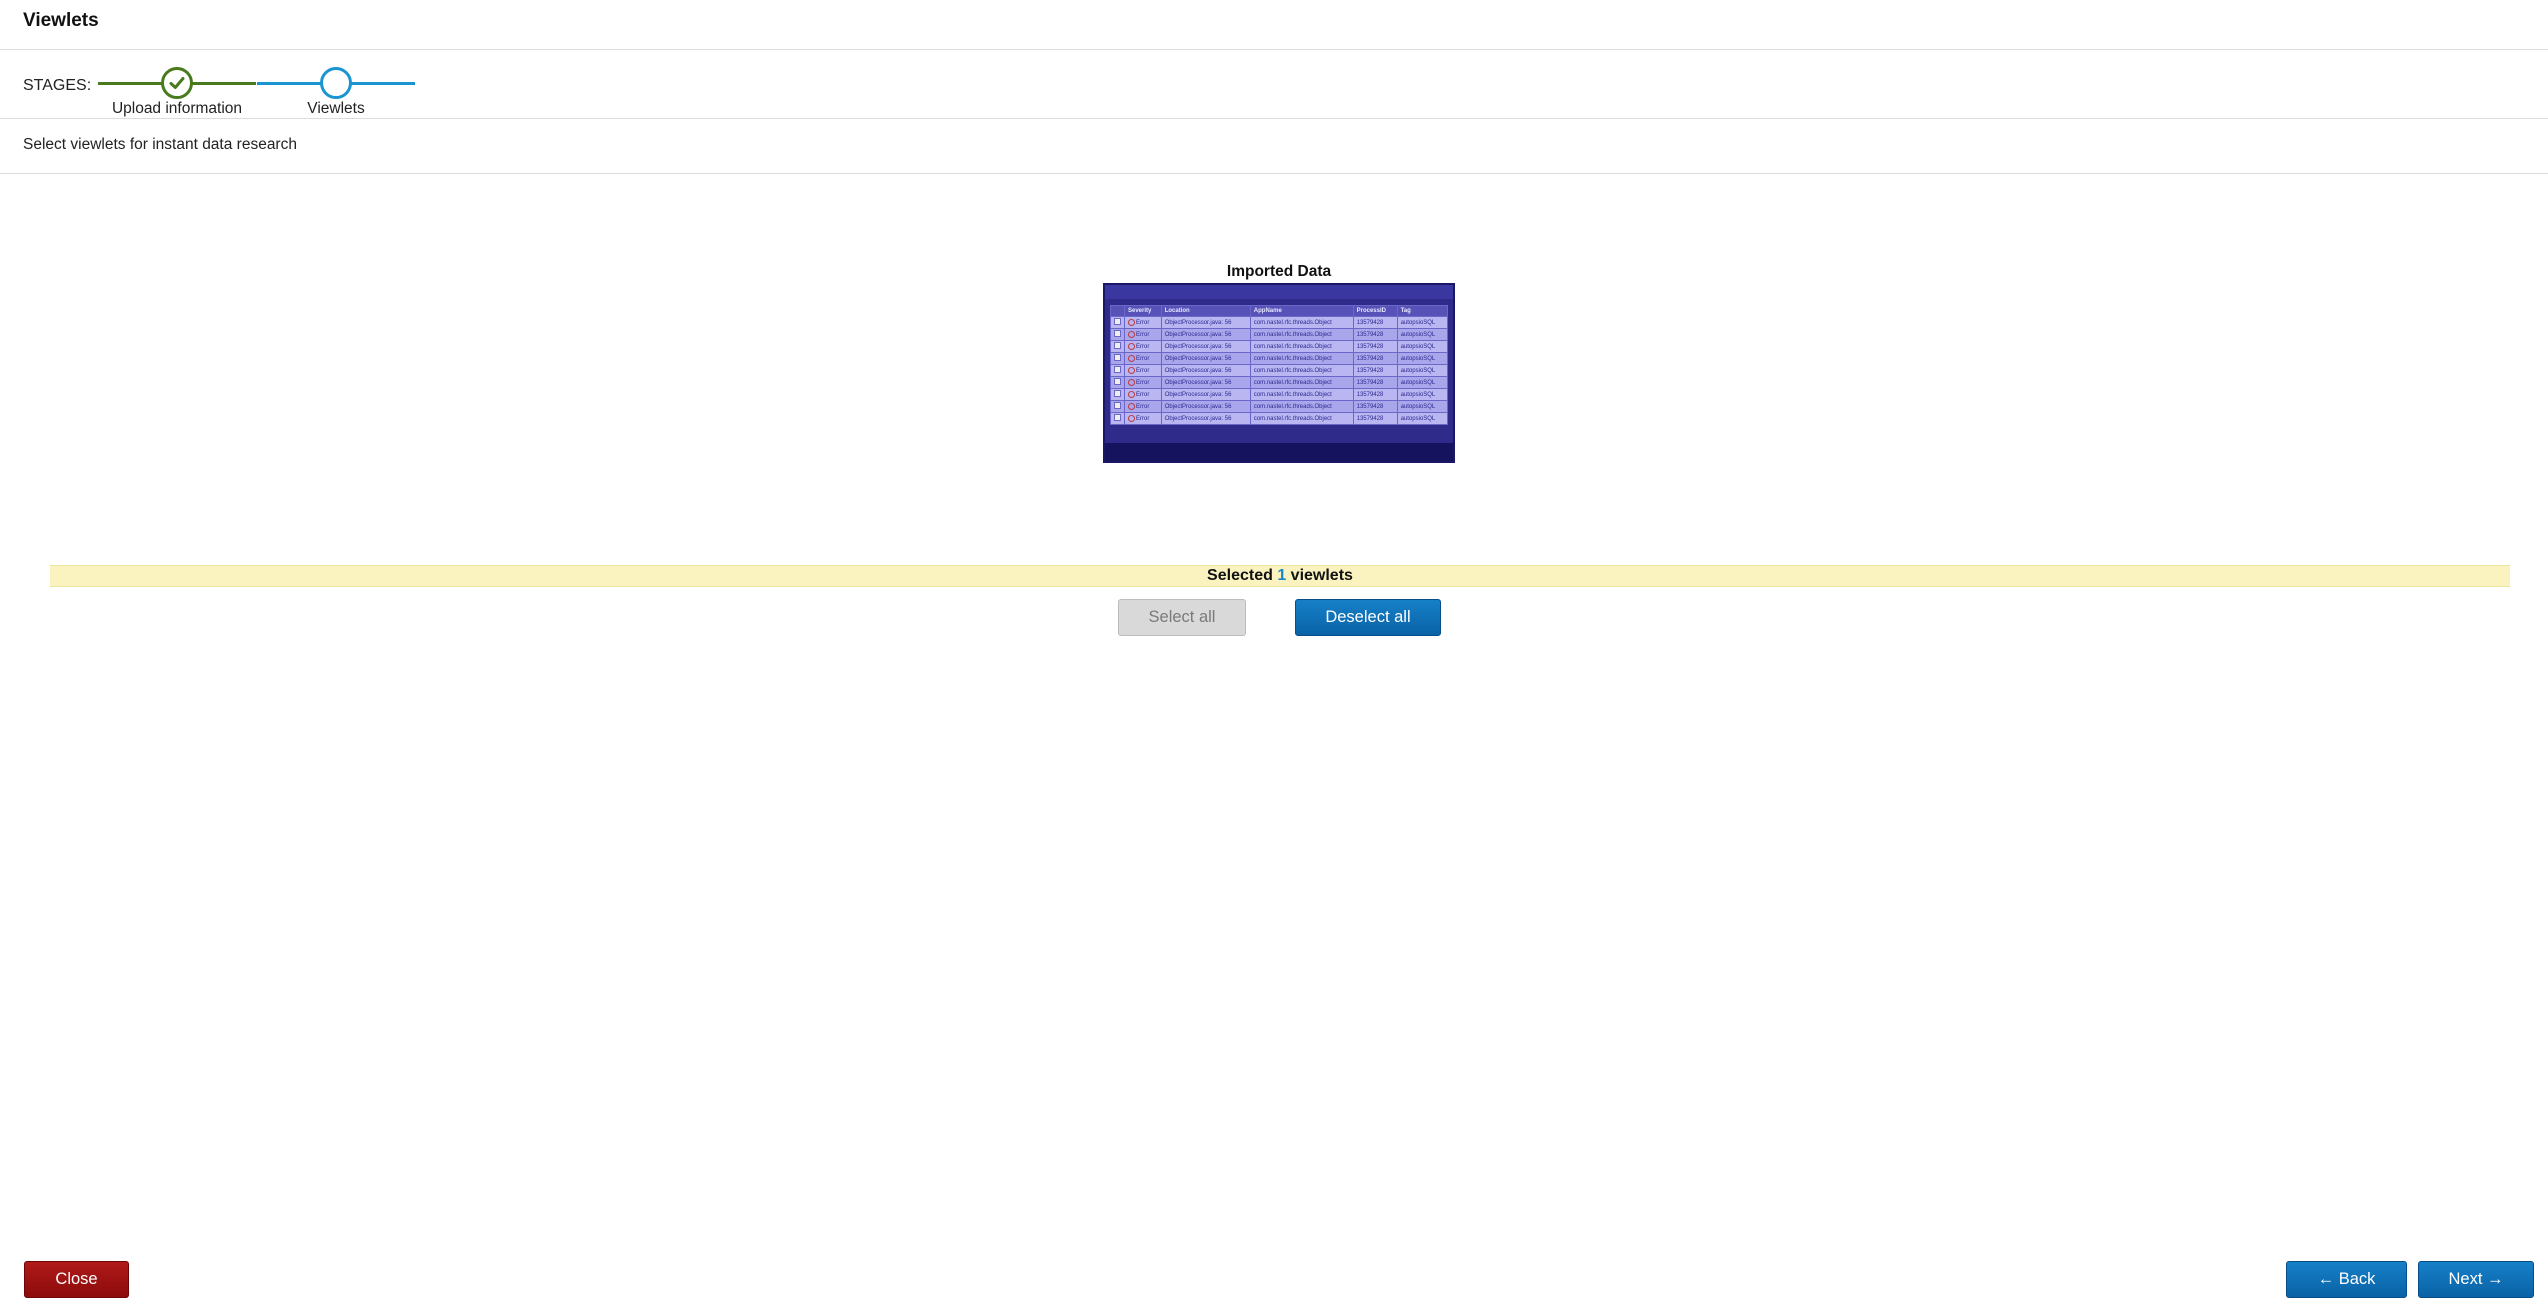 The image size is (2548, 1313). I want to click on stages-label: STAGES:, so click(57, 85).